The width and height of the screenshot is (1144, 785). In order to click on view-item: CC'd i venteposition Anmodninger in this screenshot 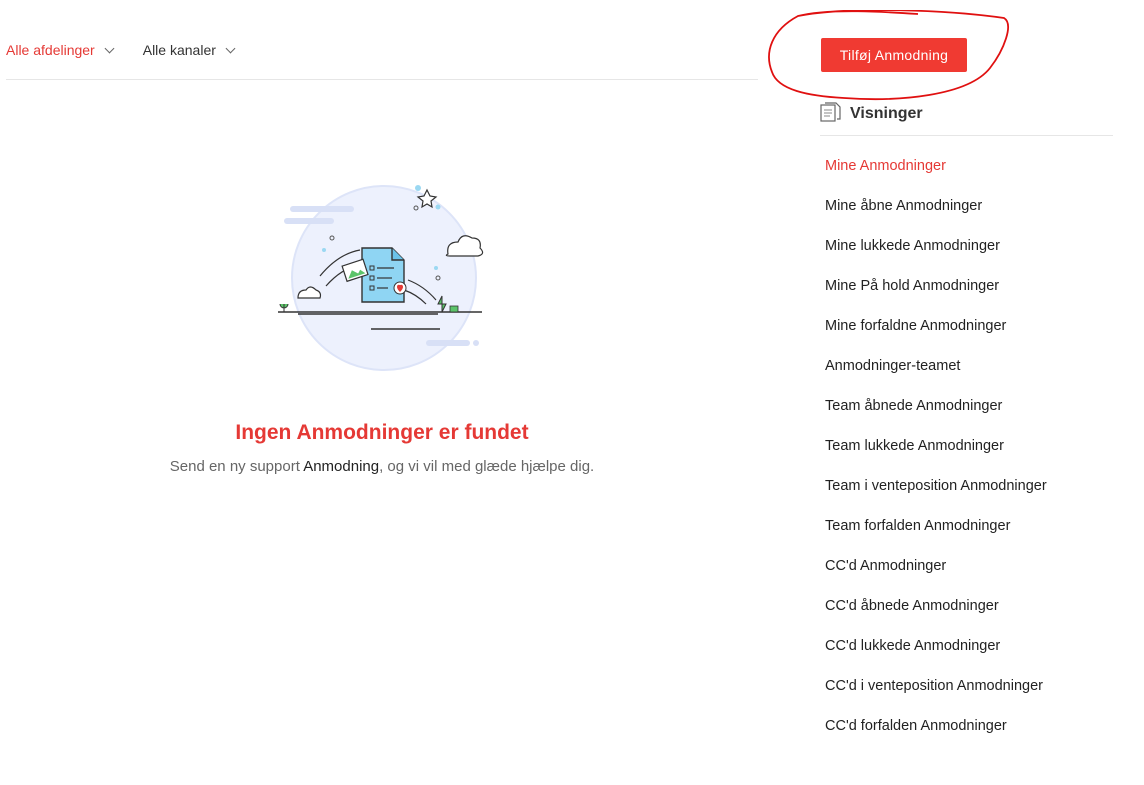, I will do `click(975, 686)`.